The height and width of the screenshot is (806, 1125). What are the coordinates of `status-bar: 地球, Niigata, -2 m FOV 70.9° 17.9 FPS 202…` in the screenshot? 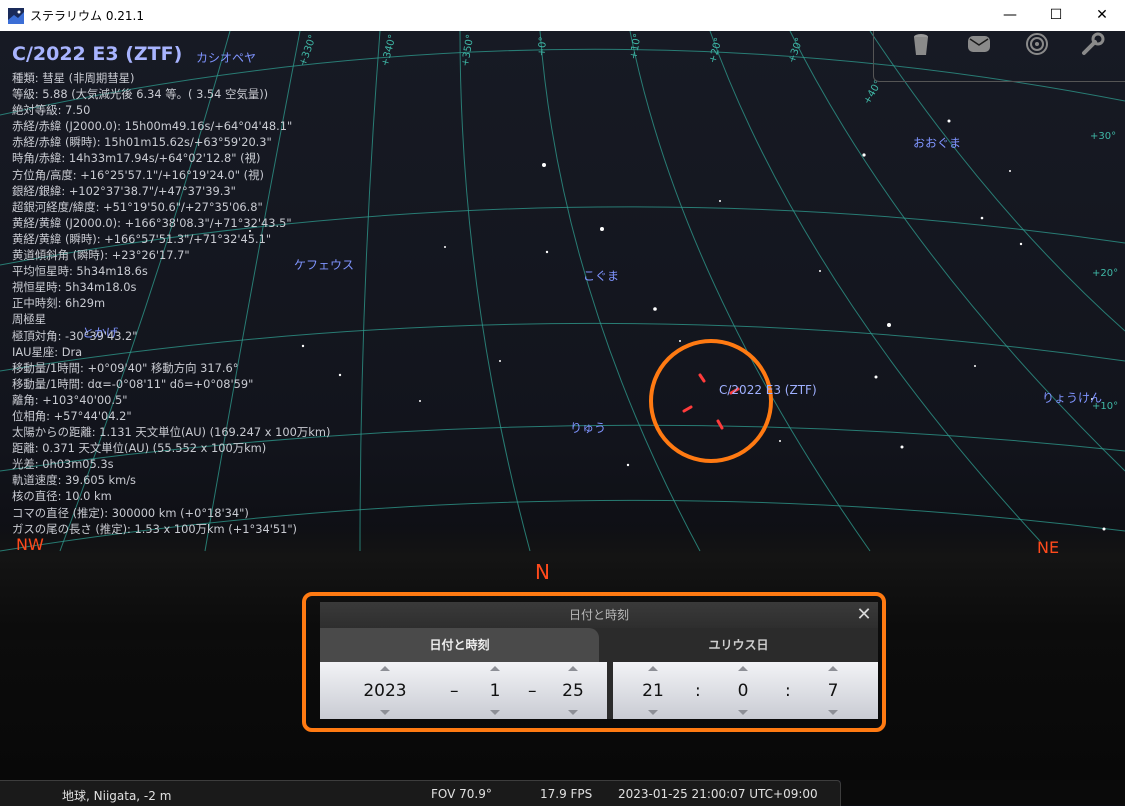 It's located at (420, 793).